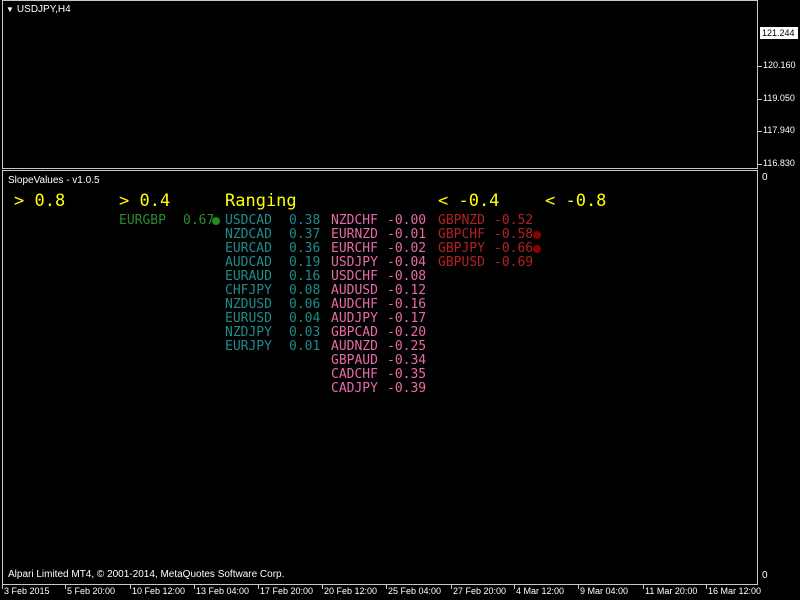  I want to click on symbol-row: NZDCHF -0.00, so click(383, 221).